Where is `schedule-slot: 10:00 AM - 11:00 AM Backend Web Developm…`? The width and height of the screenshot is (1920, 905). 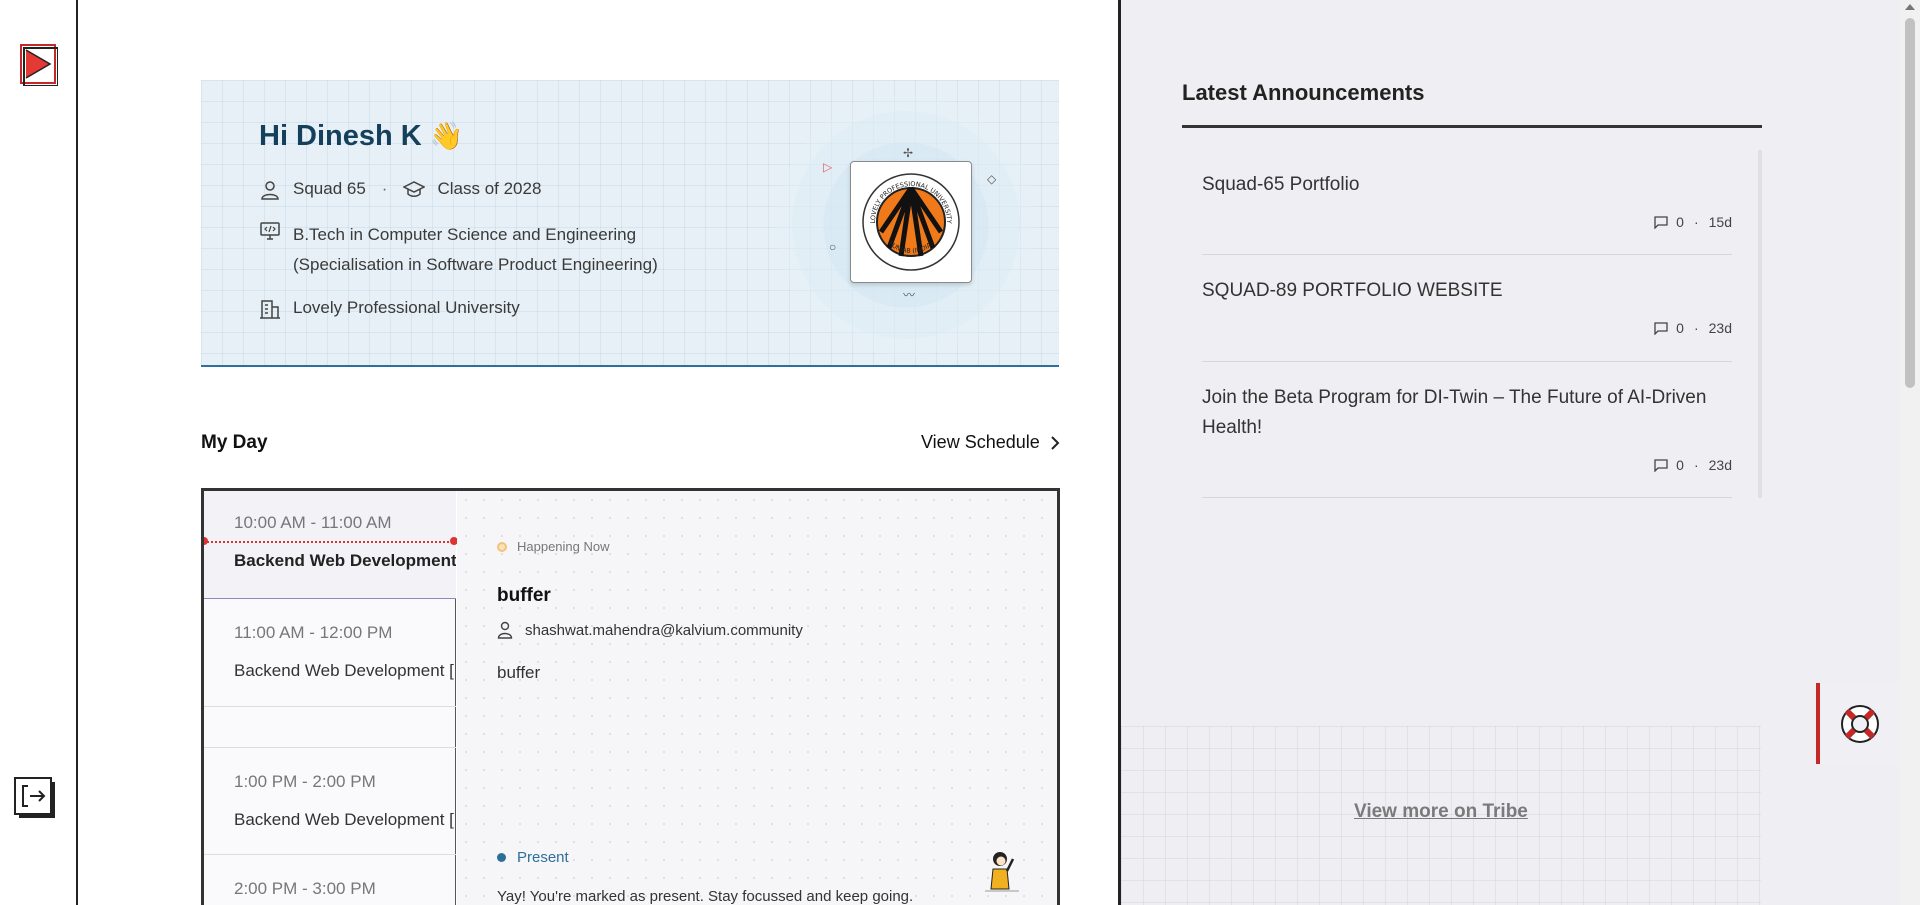 schedule-slot: 10:00 AM - 11:00 AM Backend Web Developm… is located at coordinates (330, 545).